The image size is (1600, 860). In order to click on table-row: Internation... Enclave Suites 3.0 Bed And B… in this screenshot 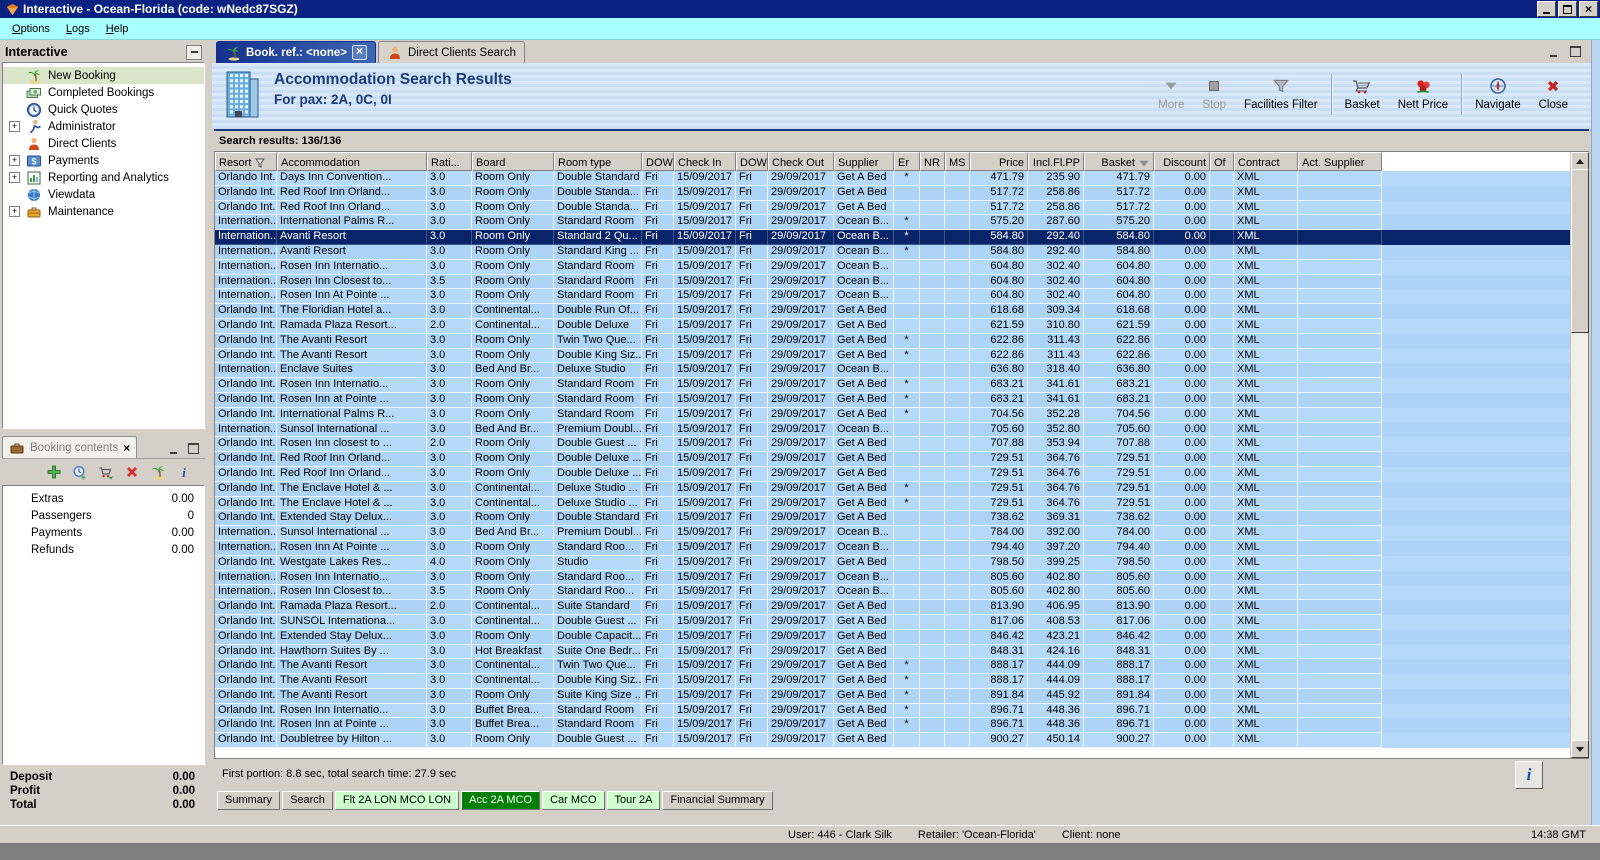, I will do `click(893, 371)`.